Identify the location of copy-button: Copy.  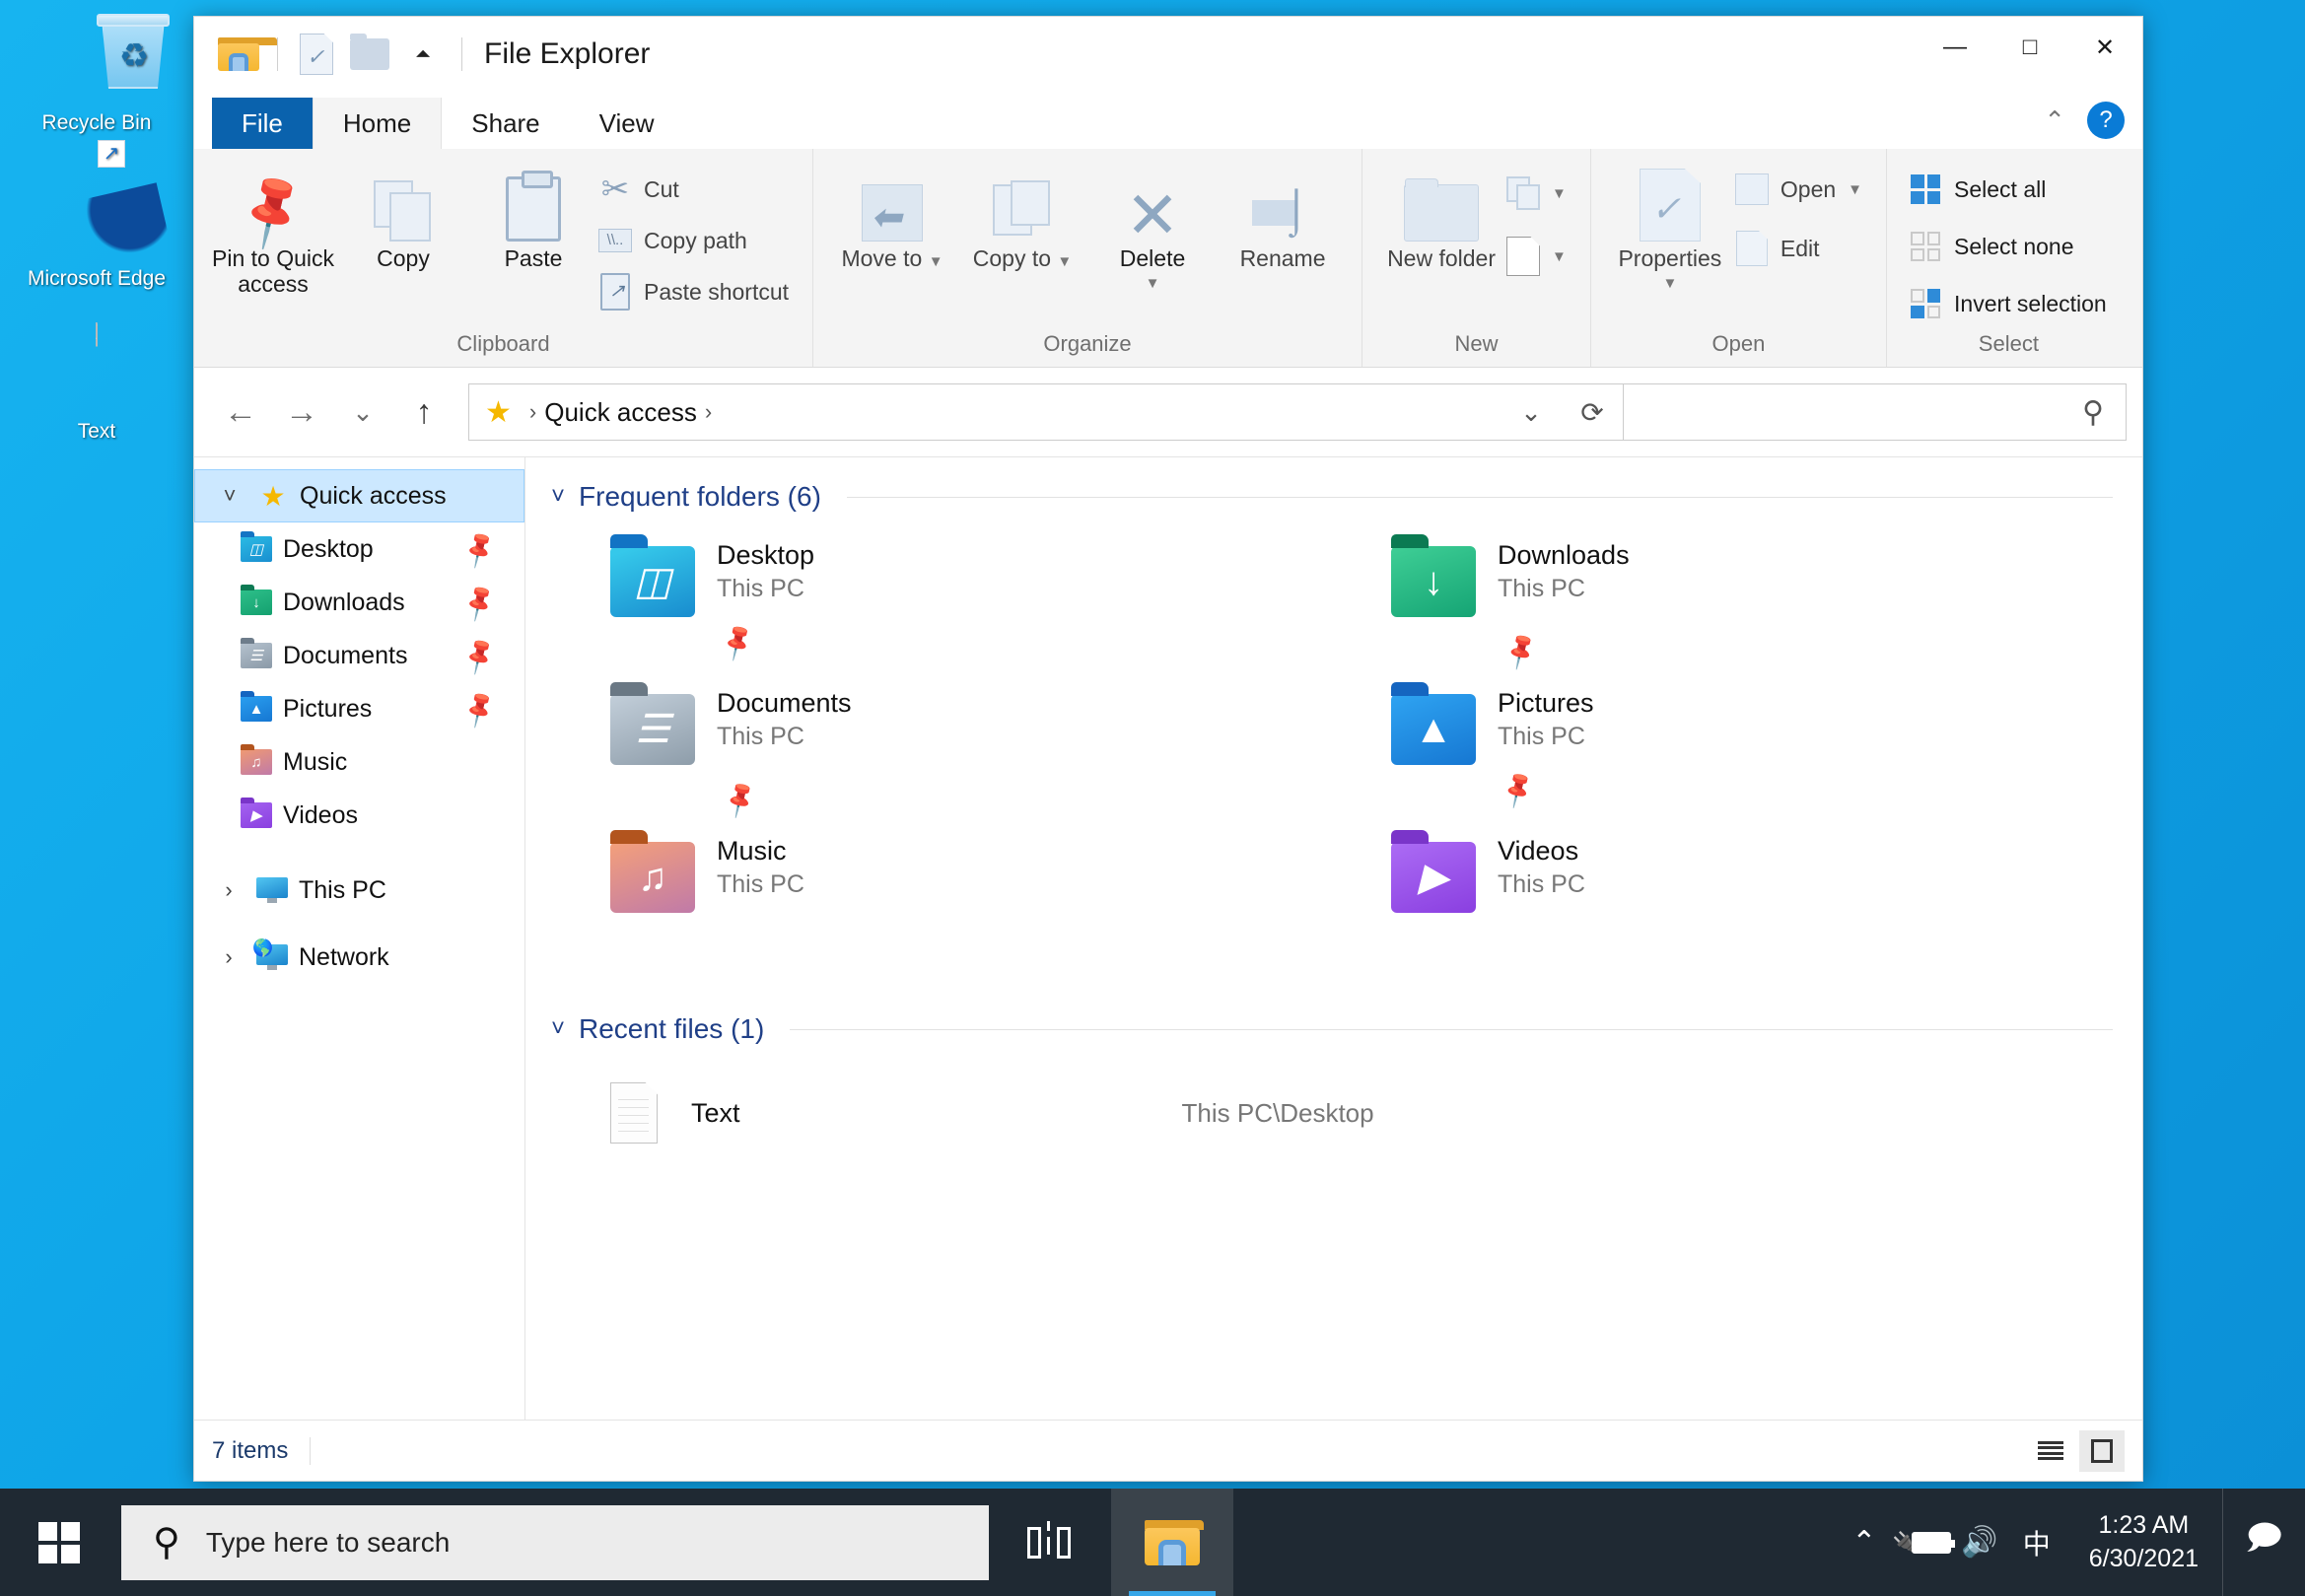
(403, 213).